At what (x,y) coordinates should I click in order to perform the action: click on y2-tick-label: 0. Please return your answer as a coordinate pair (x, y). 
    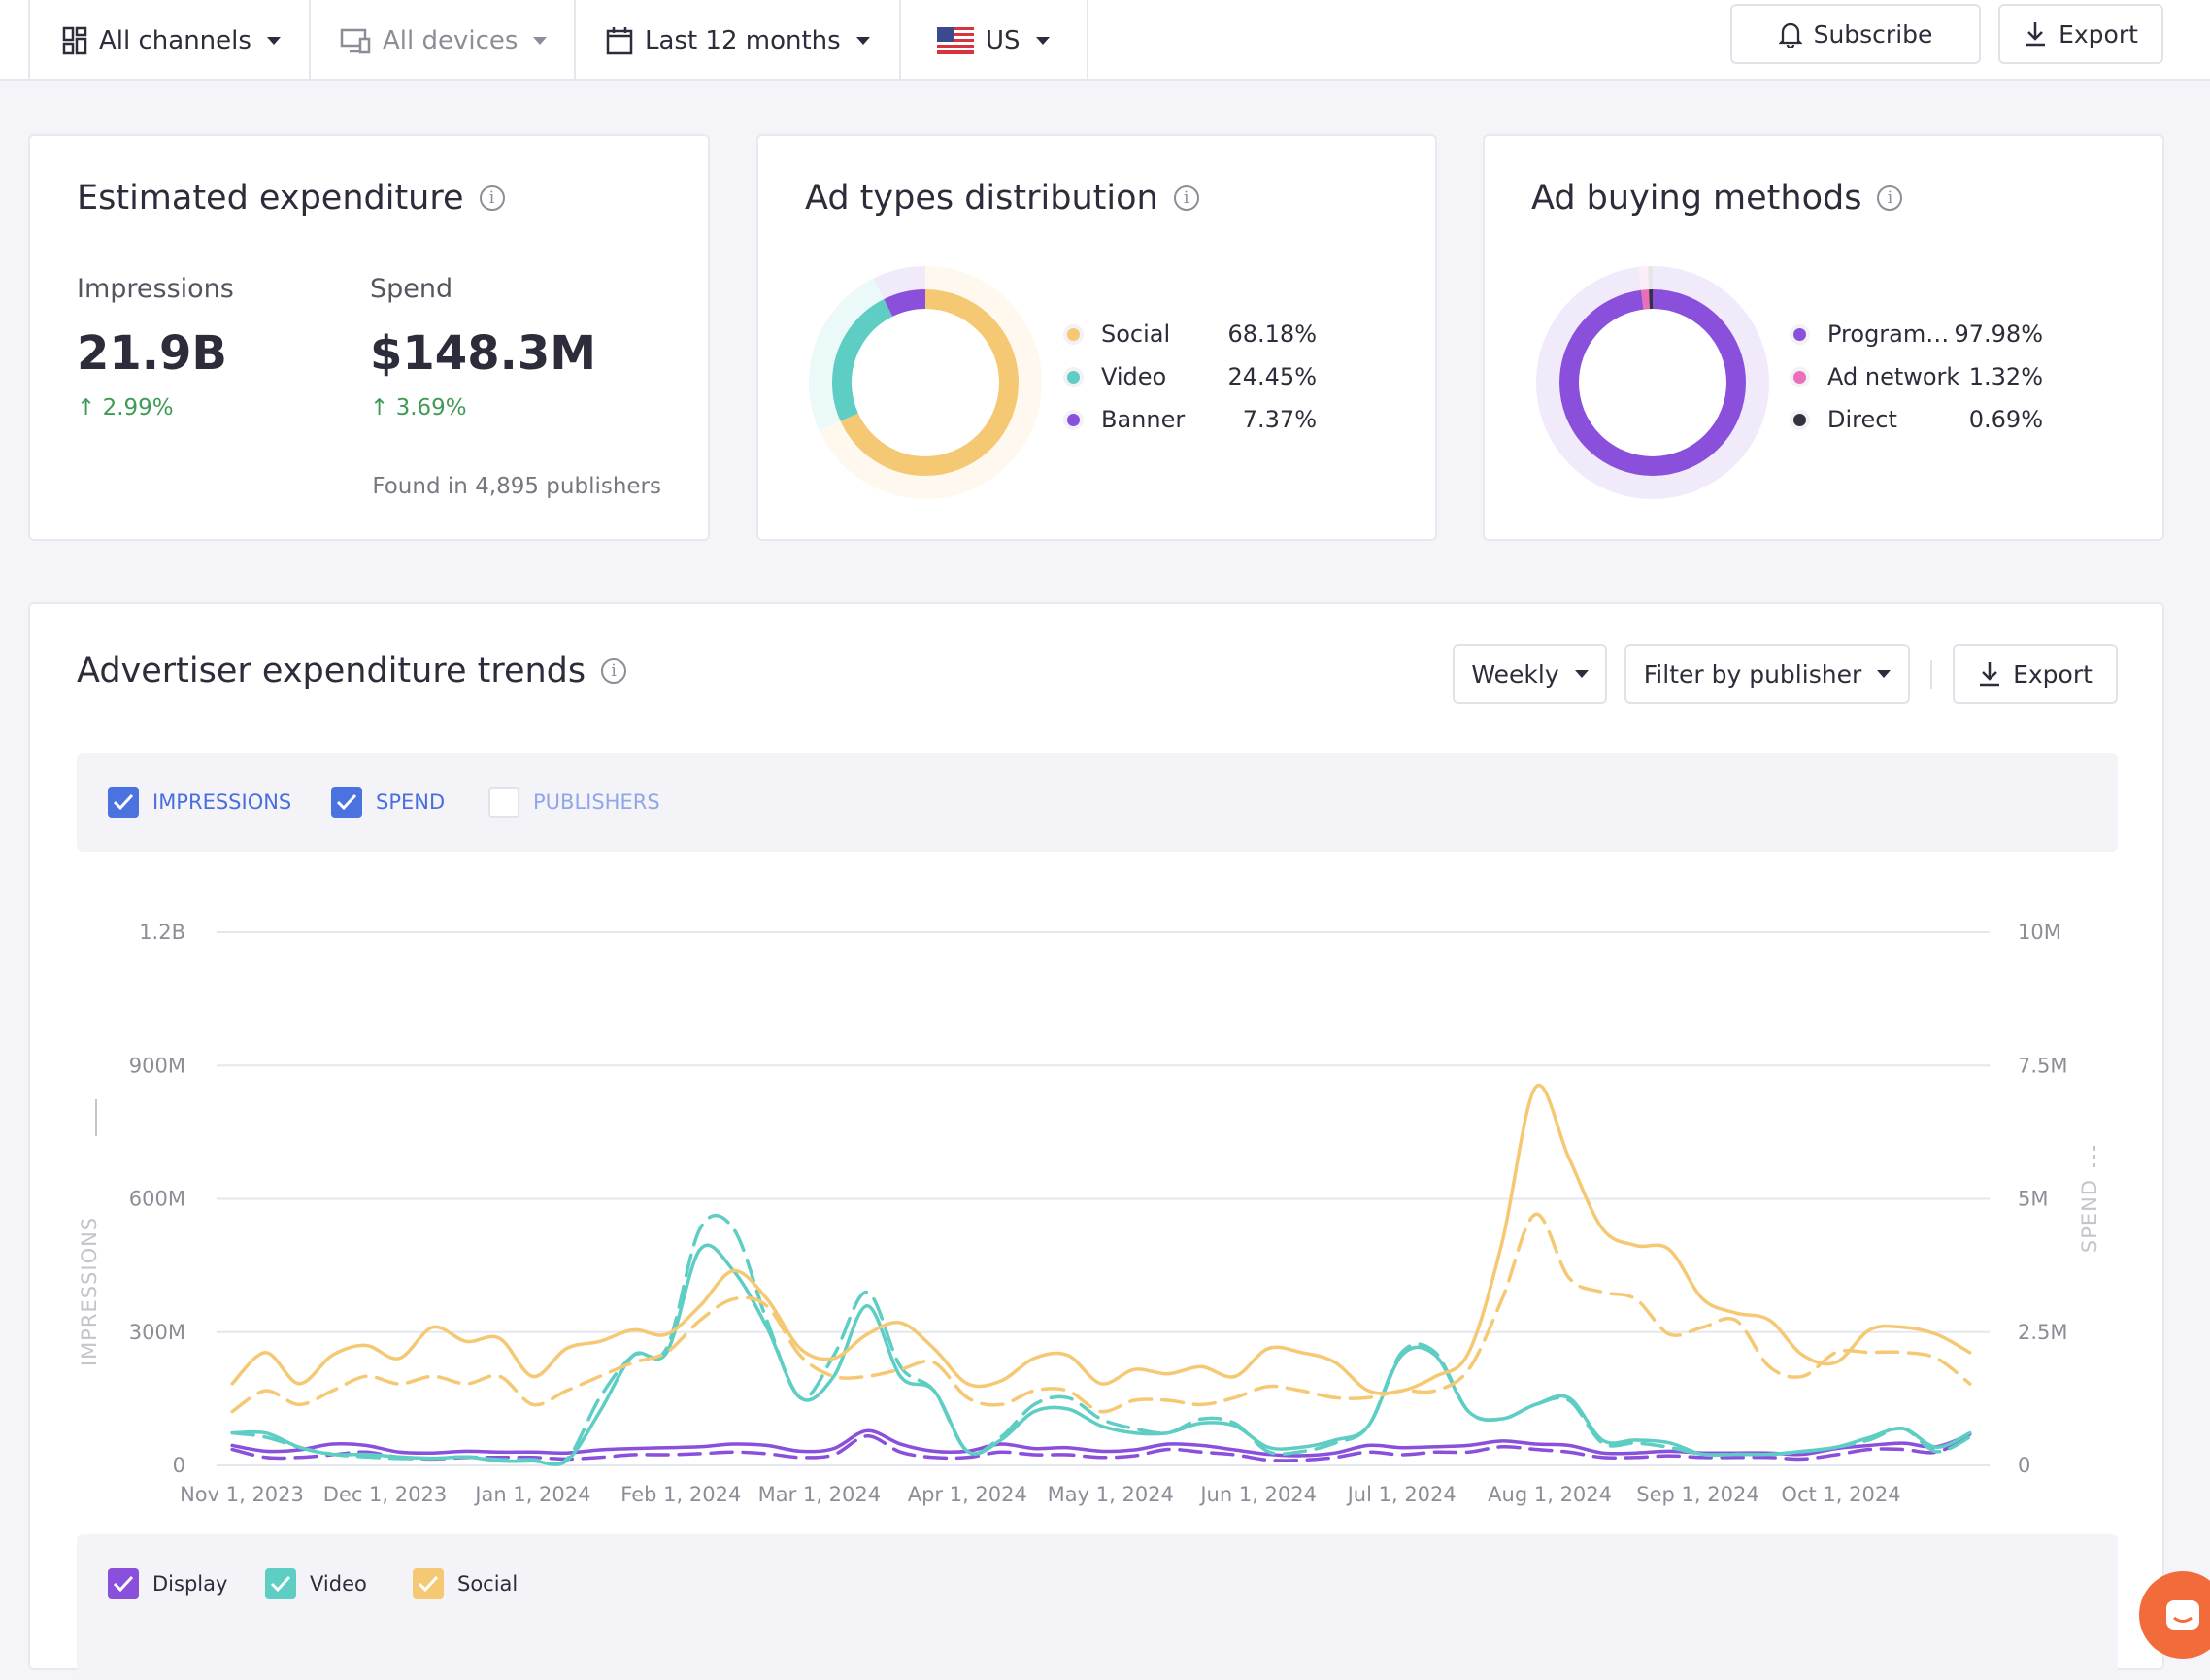
    Looking at the image, I should click on (2024, 1465).